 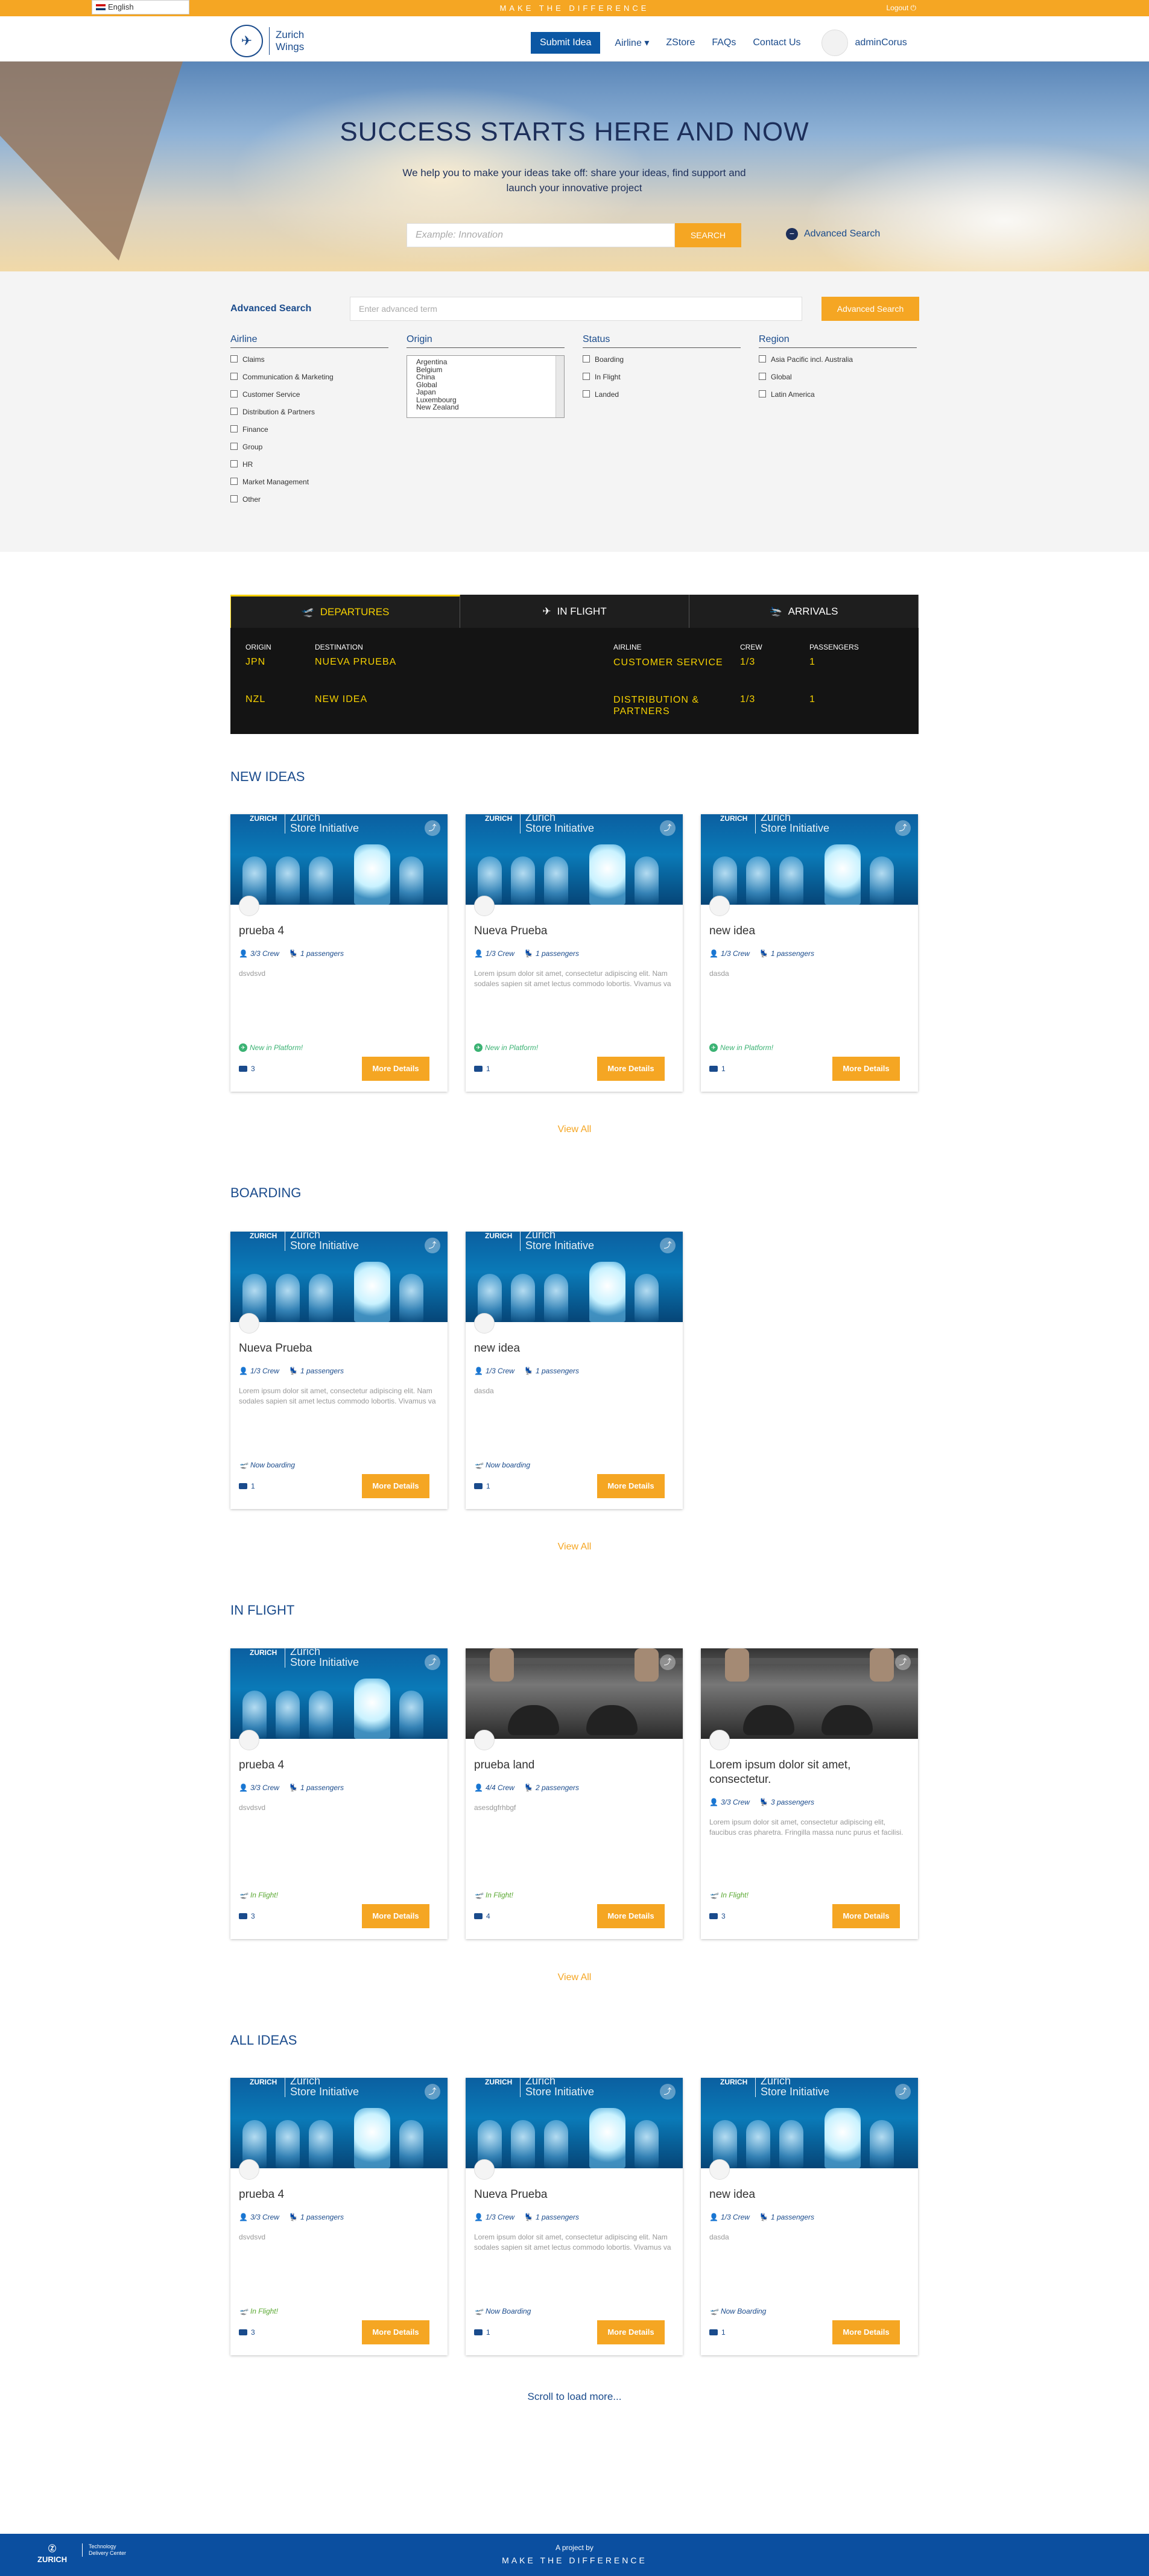 I want to click on checkbox-claims: Claims, so click(x=309, y=364).